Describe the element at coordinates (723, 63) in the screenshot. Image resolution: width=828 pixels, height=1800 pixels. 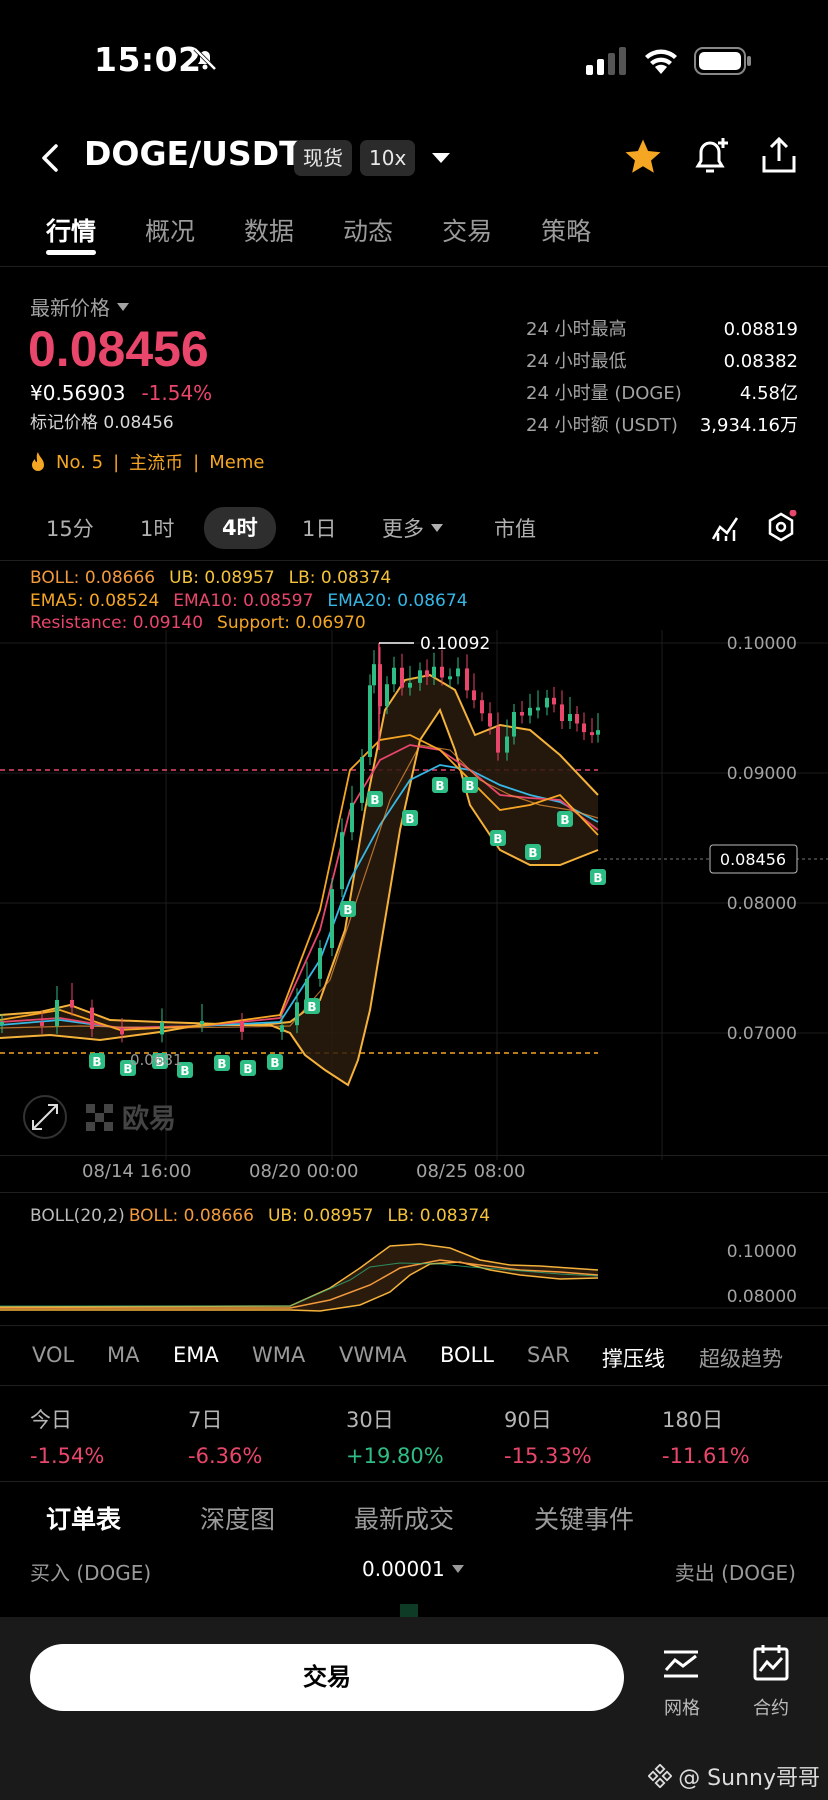
I see `battery-icon` at that location.